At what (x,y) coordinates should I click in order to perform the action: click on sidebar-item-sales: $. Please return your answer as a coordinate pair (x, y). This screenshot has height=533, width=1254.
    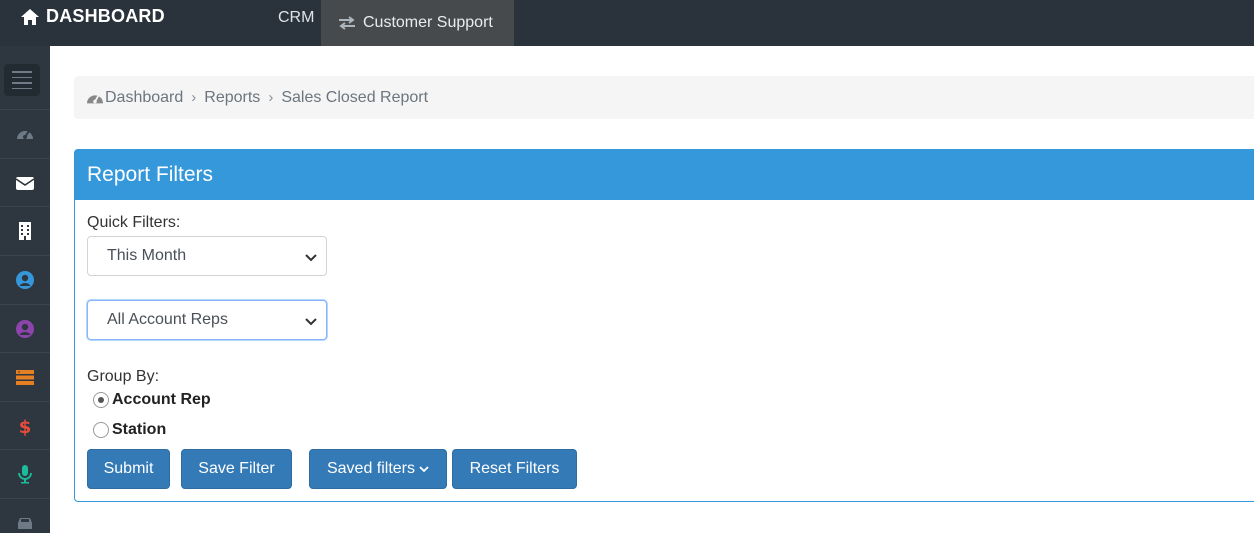
    Looking at the image, I should click on (25, 425).